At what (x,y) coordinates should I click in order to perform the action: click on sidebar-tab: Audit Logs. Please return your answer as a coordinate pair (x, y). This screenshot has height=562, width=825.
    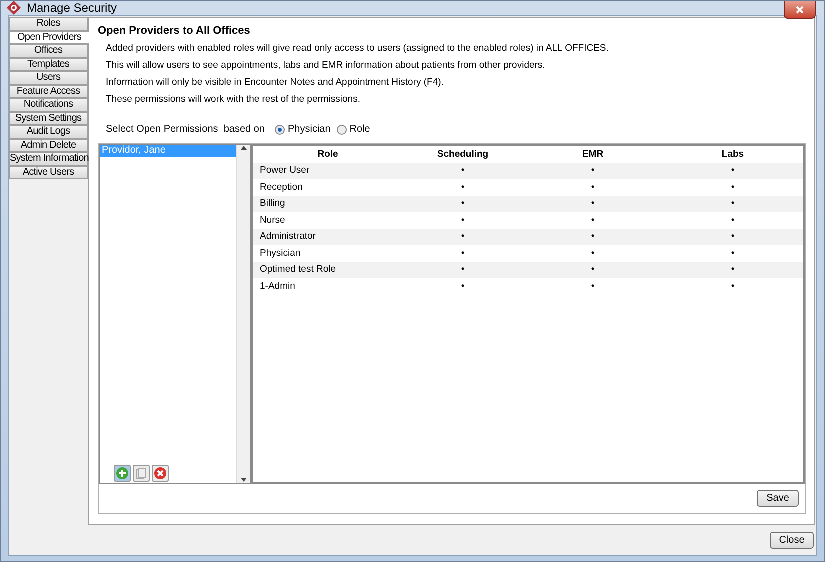
    Looking at the image, I should click on (48, 131).